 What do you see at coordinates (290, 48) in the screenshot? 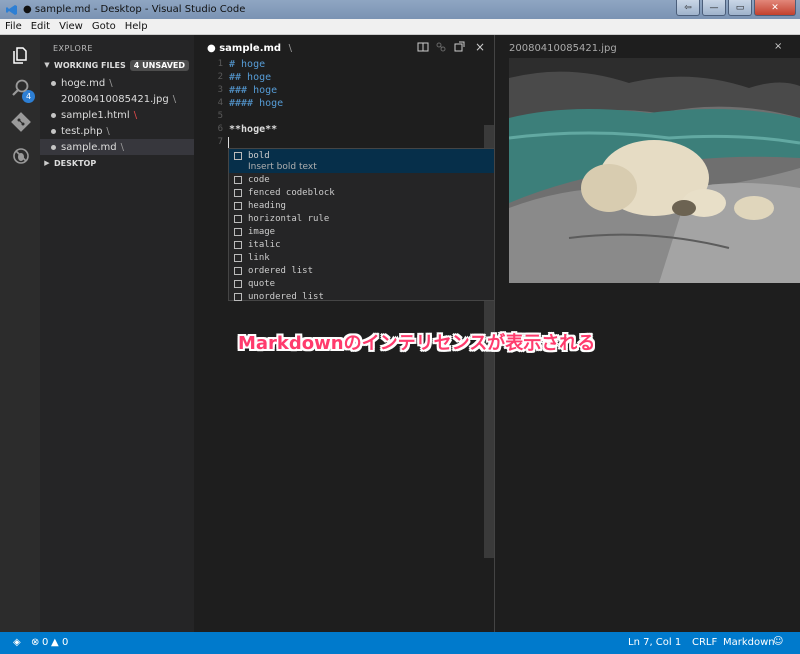
I see `editor-tab-slash: \` at bounding box center [290, 48].